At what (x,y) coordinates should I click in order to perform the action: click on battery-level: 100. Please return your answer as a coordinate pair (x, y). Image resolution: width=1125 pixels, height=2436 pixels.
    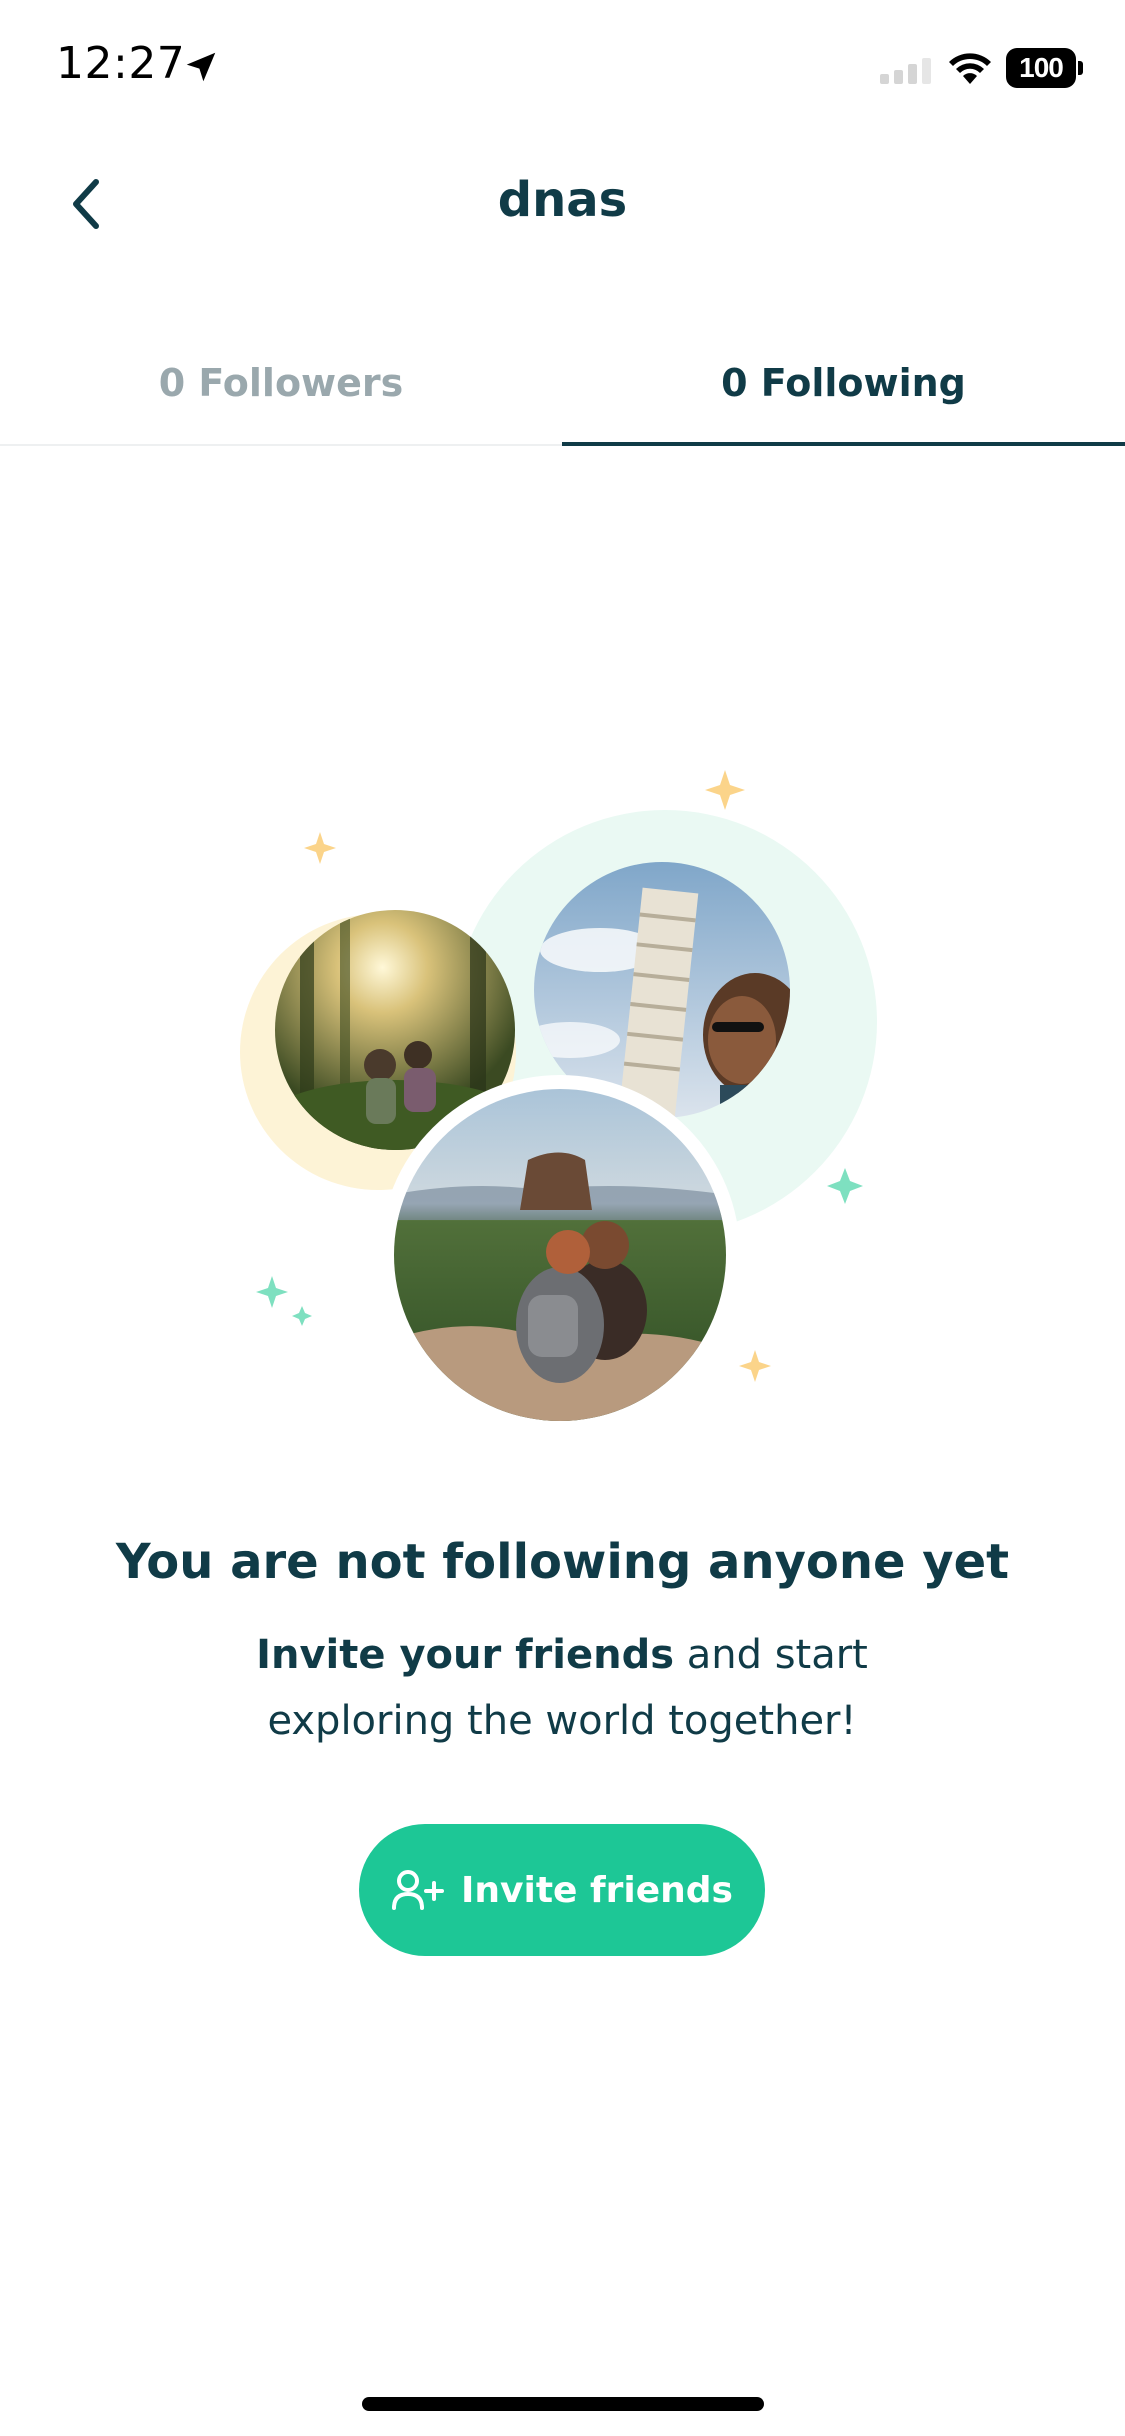
    Looking at the image, I should click on (1041, 68).